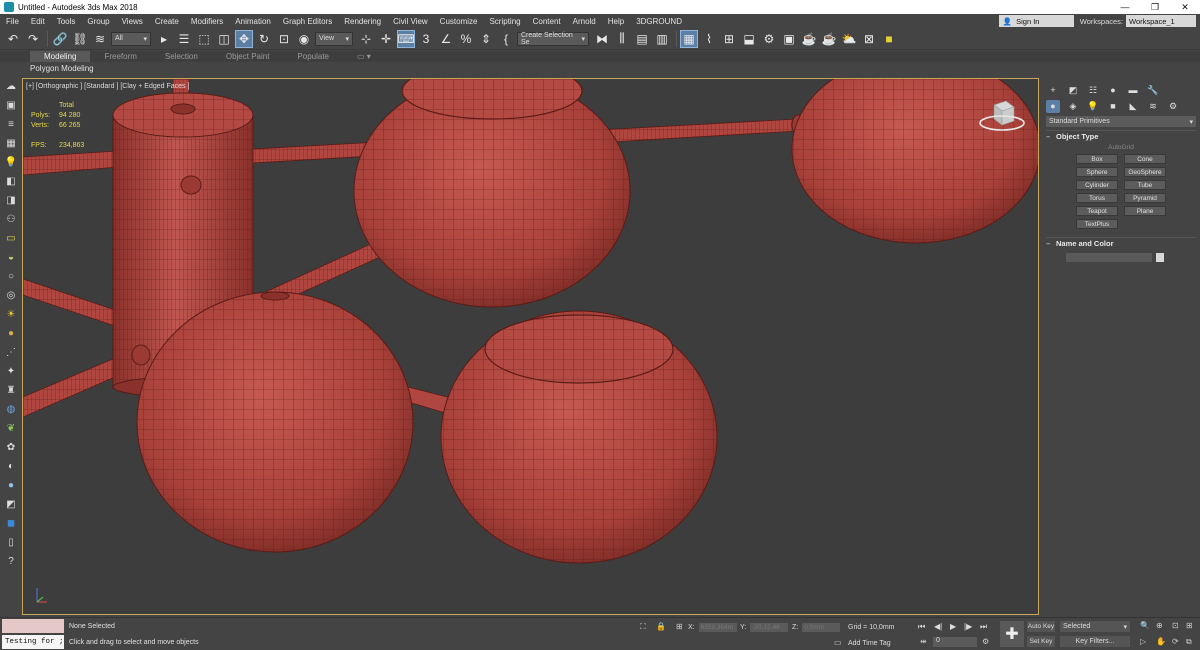 Image resolution: width=1200 pixels, height=650 pixels. I want to click on a360-gallery-icon: ⊠, so click(869, 39).